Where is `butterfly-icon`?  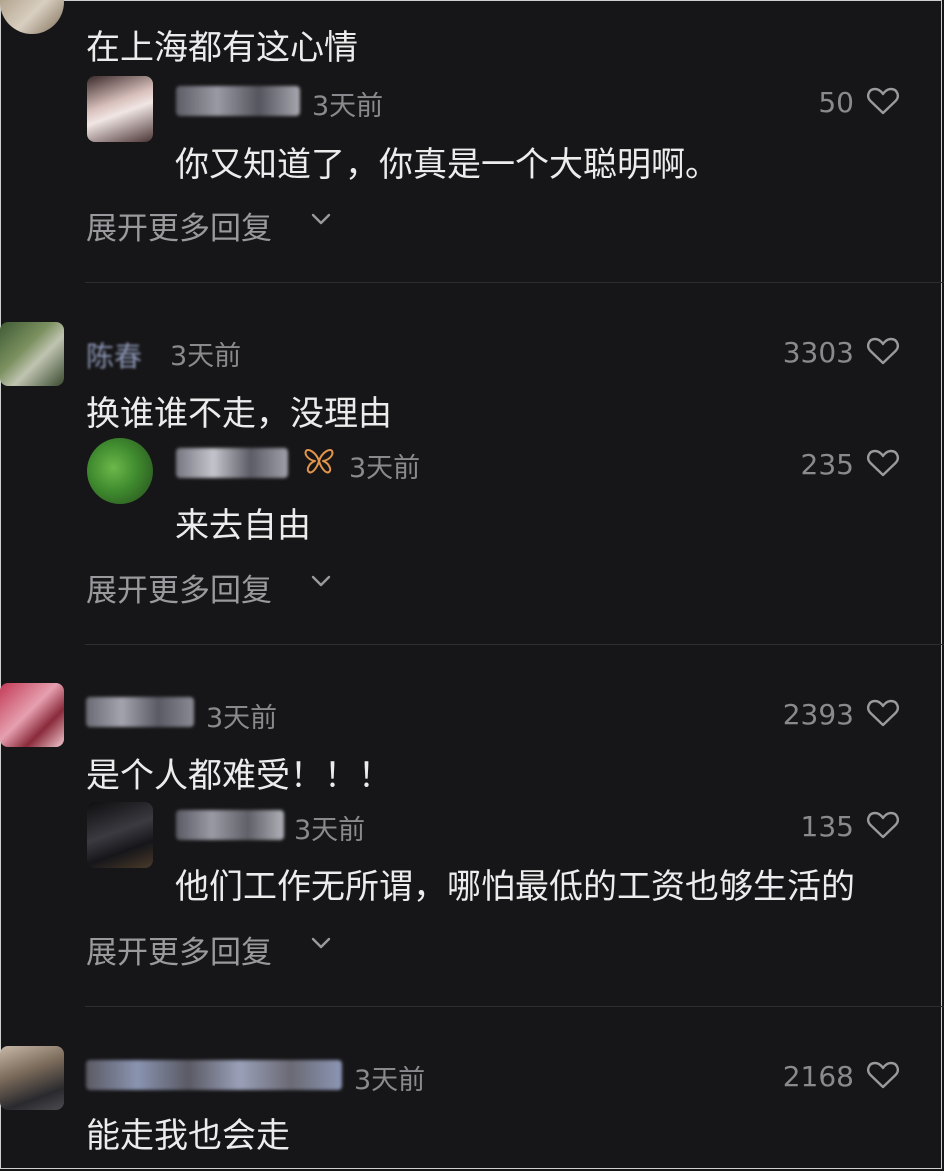 butterfly-icon is located at coordinates (319, 461).